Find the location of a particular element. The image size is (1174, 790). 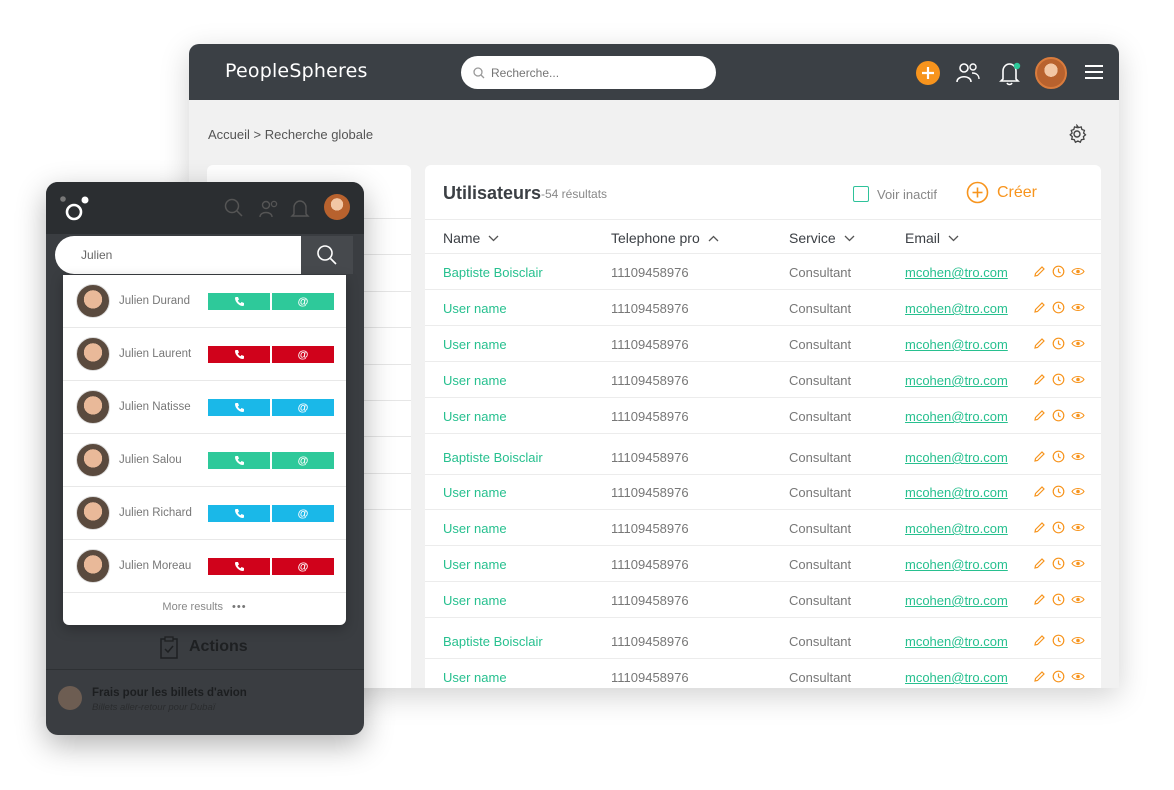

menu-icon is located at coordinates (1094, 74).